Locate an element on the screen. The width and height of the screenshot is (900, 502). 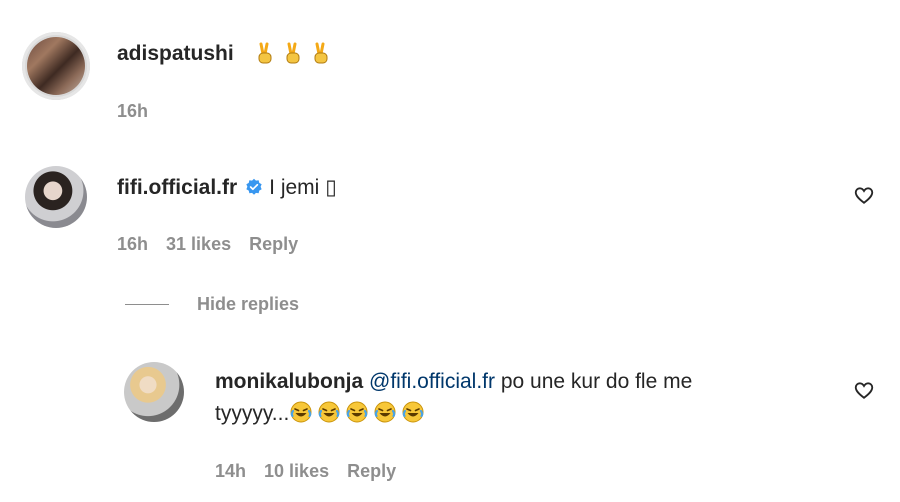
username-row: fifi.official.fr I jemi ▯ is located at coordinates (227, 187).